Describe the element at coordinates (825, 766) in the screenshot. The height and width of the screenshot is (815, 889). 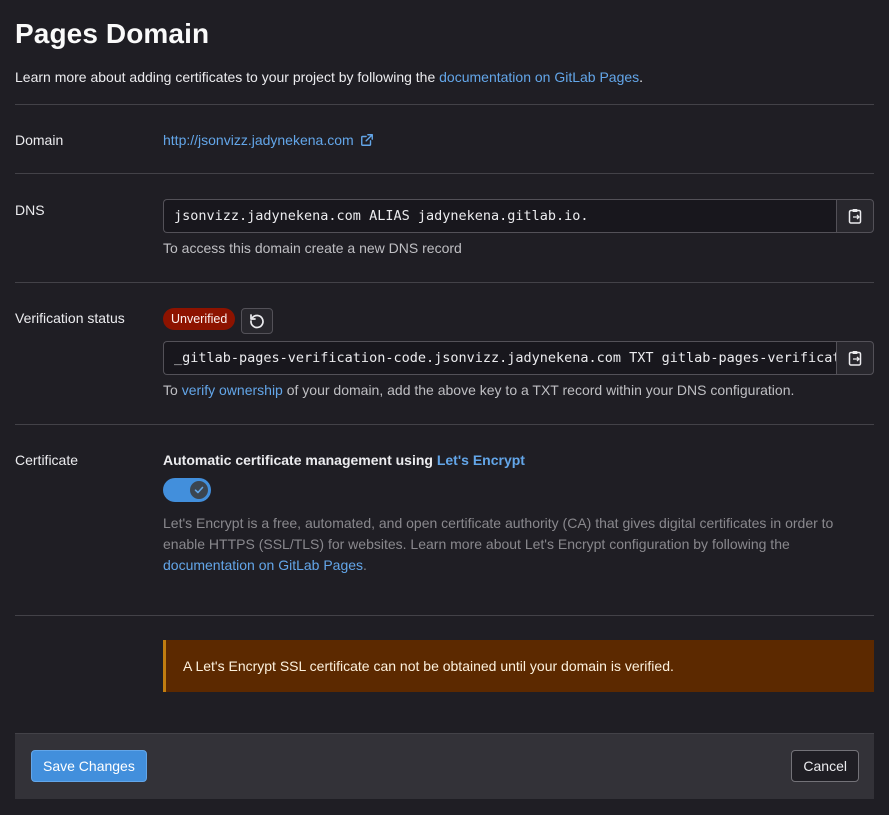
I see `cancel-button: Cancel` at that location.